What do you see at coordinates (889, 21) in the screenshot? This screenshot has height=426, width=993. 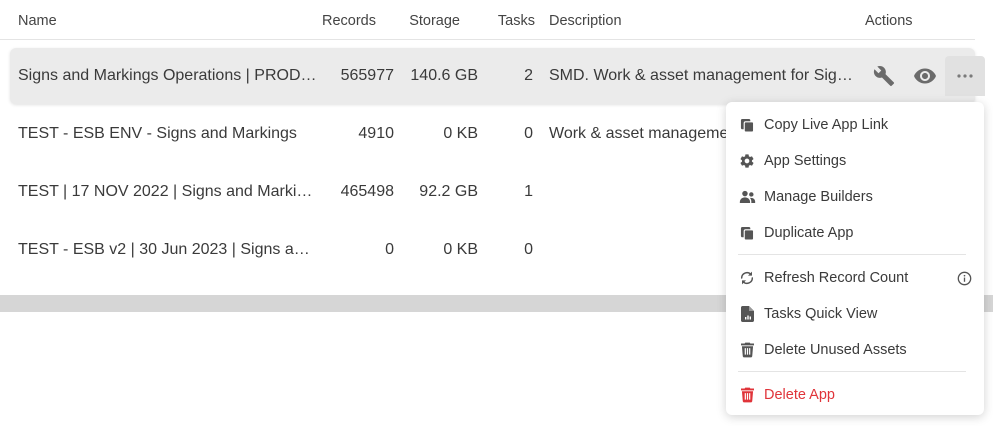 I see `header-actions: Actions` at bounding box center [889, 21].